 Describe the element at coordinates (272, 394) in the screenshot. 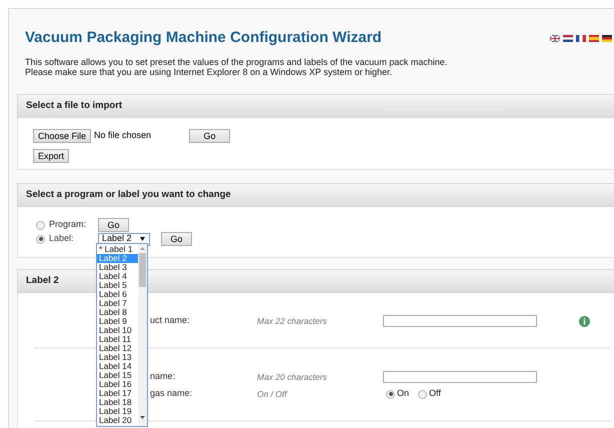

I see `field-hint: On / Off` at that location.